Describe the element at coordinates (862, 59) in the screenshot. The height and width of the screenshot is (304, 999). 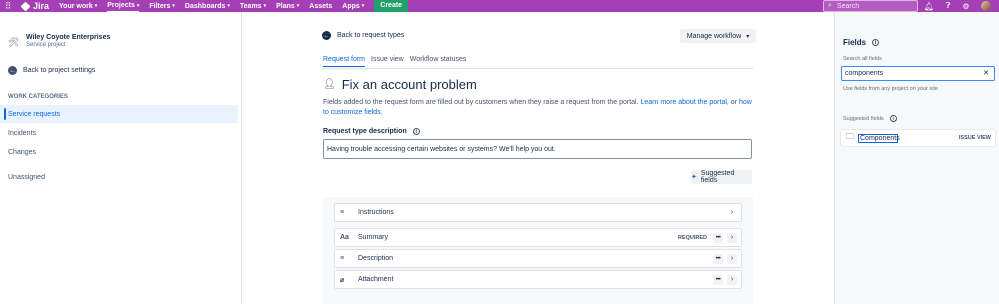
I see `search-fields-label: Search all fields` at that location.